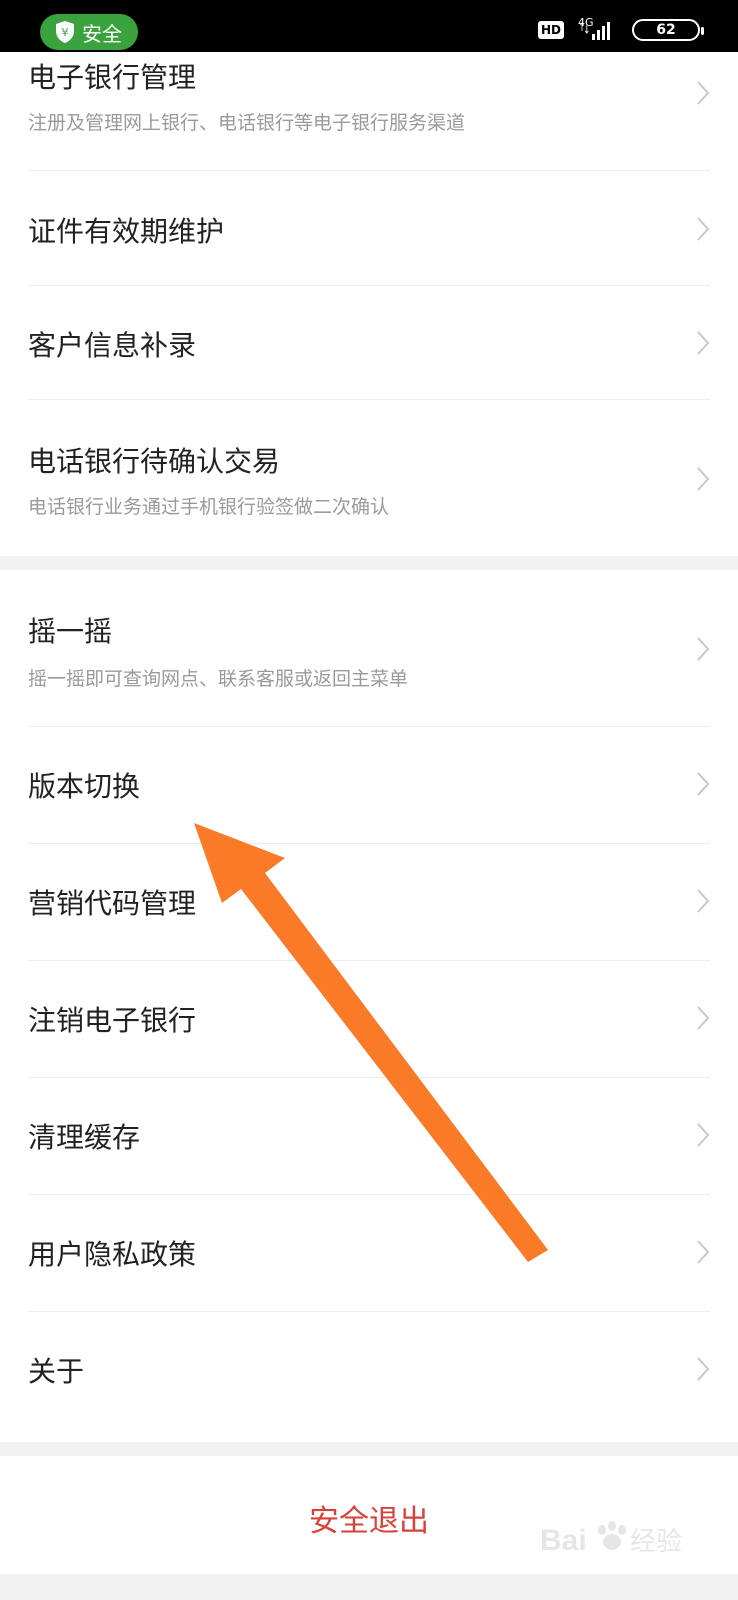 The width and height of the screenshot is (738, 1600). I want to click on menu-item-title: 版本切换, so click(84, 786).